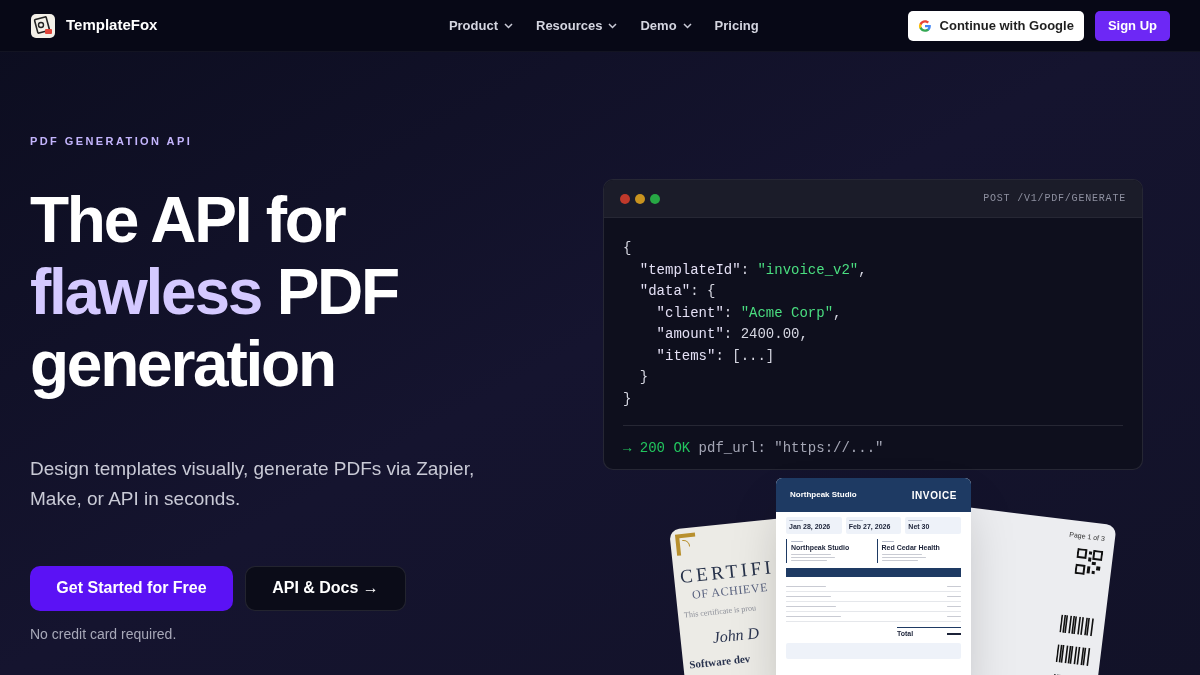 Image resolution: width=1200 pixels, height=675 pixels. Describe the element at coordinates (1089, 562) in the screenshot. I see `qr-code-icon` at that location.